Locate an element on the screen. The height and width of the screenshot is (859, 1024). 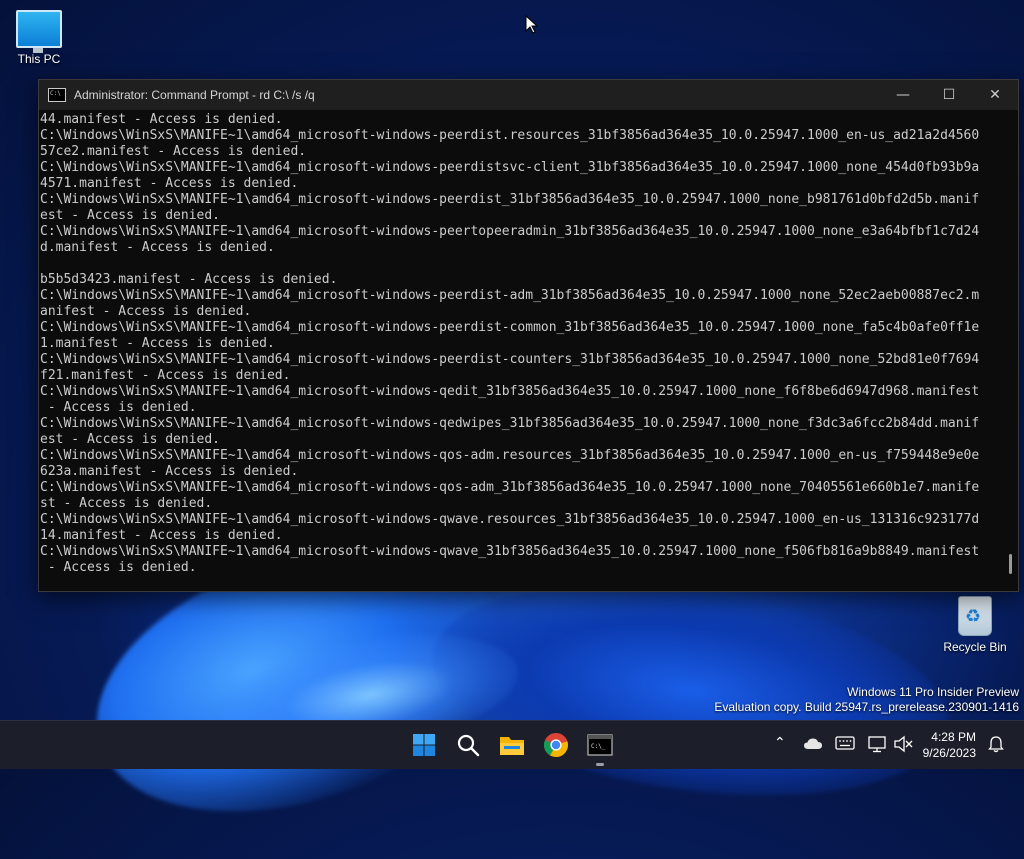
desktop-icon-label: This PC is located at coordinates (39, 59).